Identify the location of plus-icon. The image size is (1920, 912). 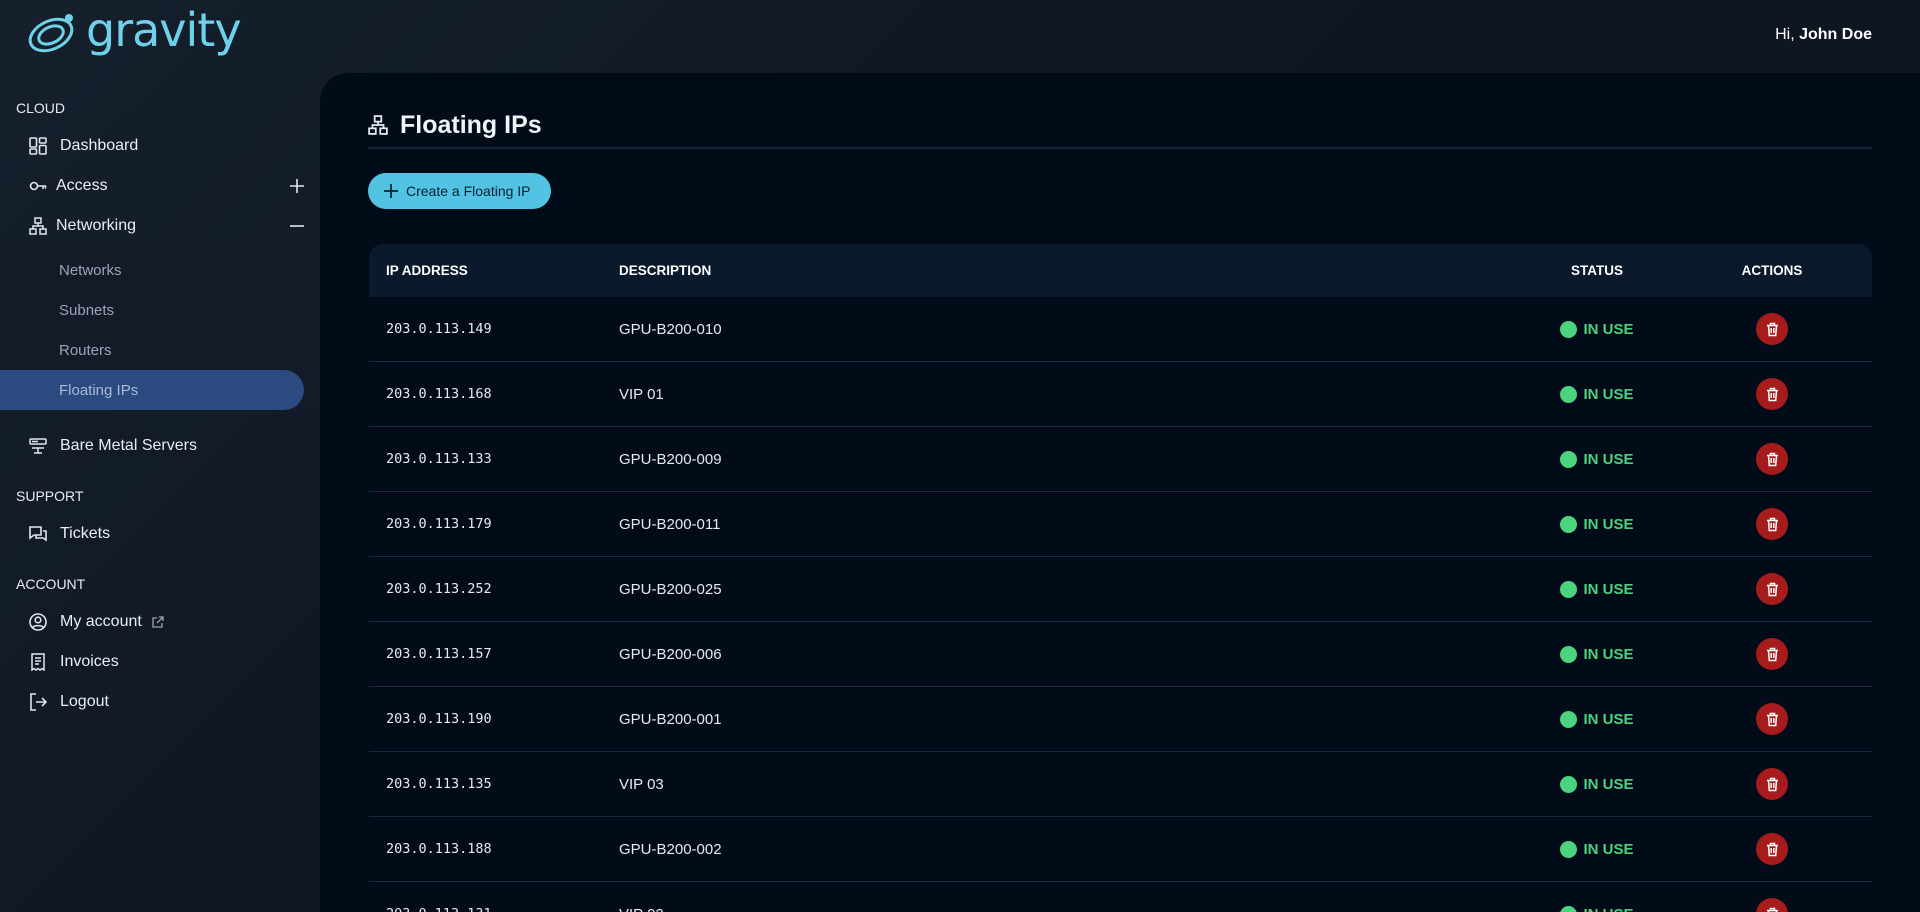
(391, 191).